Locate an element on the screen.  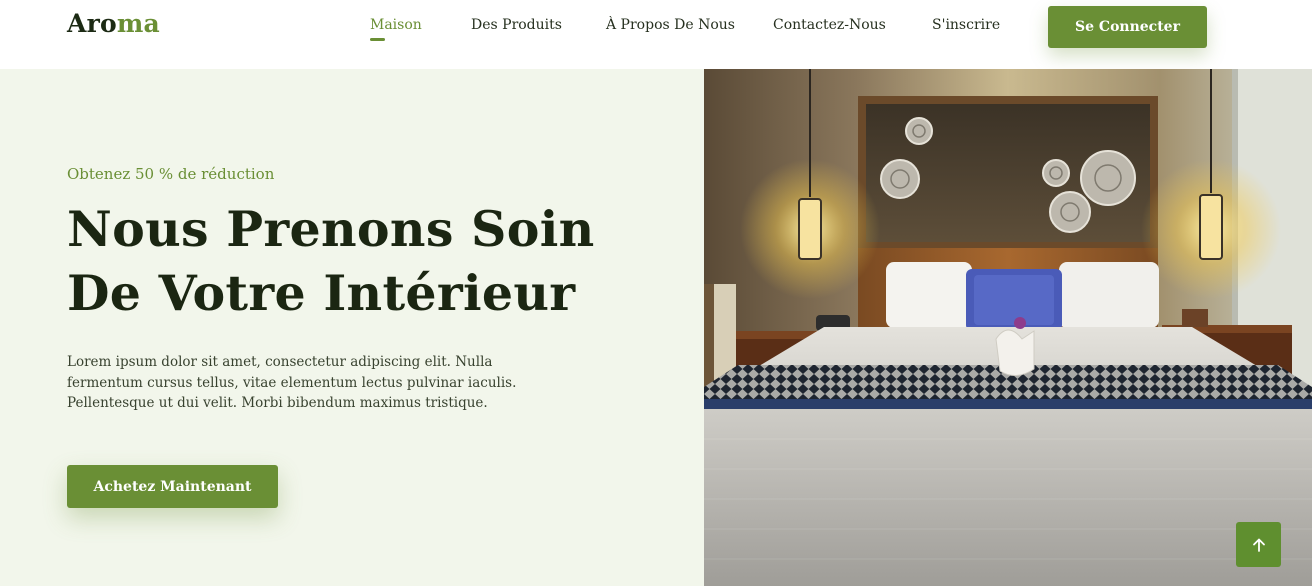
hero-discount-text: Obtenez 50 % de réduction is located at coordinates (171, 174).